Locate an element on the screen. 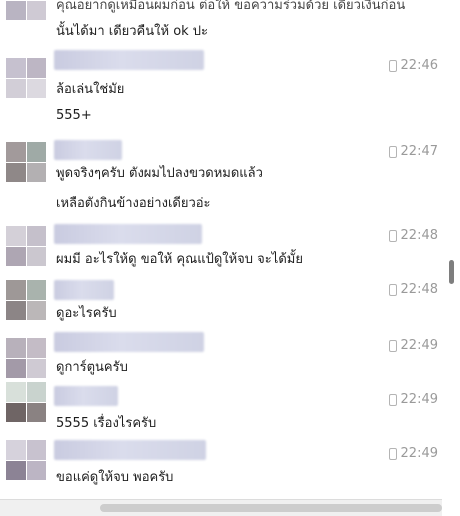 The image size is (460, 516). message-text: 5555 เรื่องไรครับ is located at coordinates (106, 423).